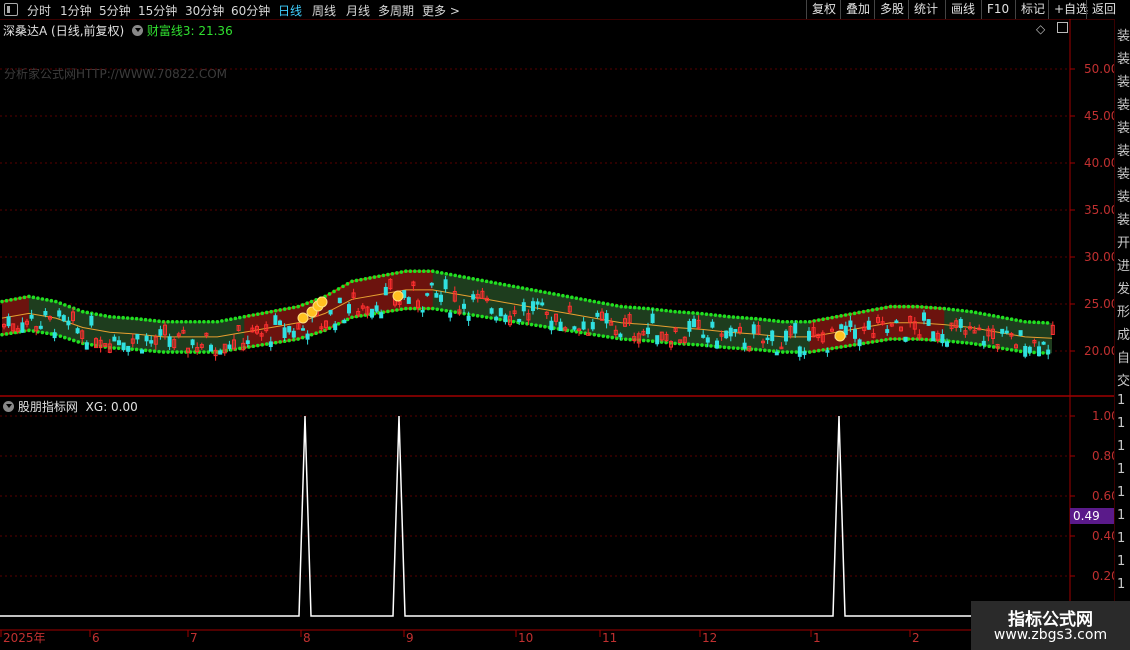  Describe the element at coordinates (1103, 9) in the screenshot. I see `toolbar-button-8: 返回` at that location.